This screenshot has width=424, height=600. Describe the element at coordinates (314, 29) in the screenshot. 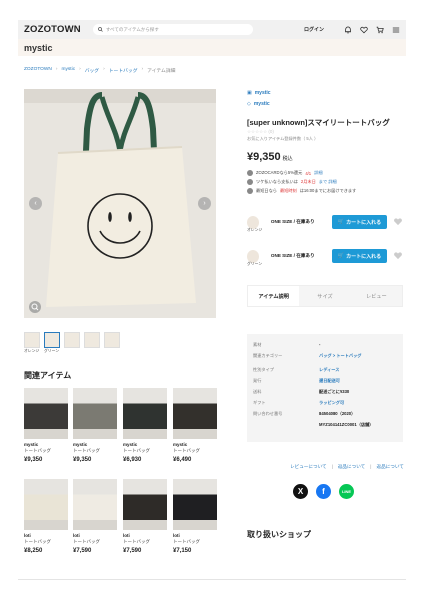

I see `login-link: ログイン` at that location.